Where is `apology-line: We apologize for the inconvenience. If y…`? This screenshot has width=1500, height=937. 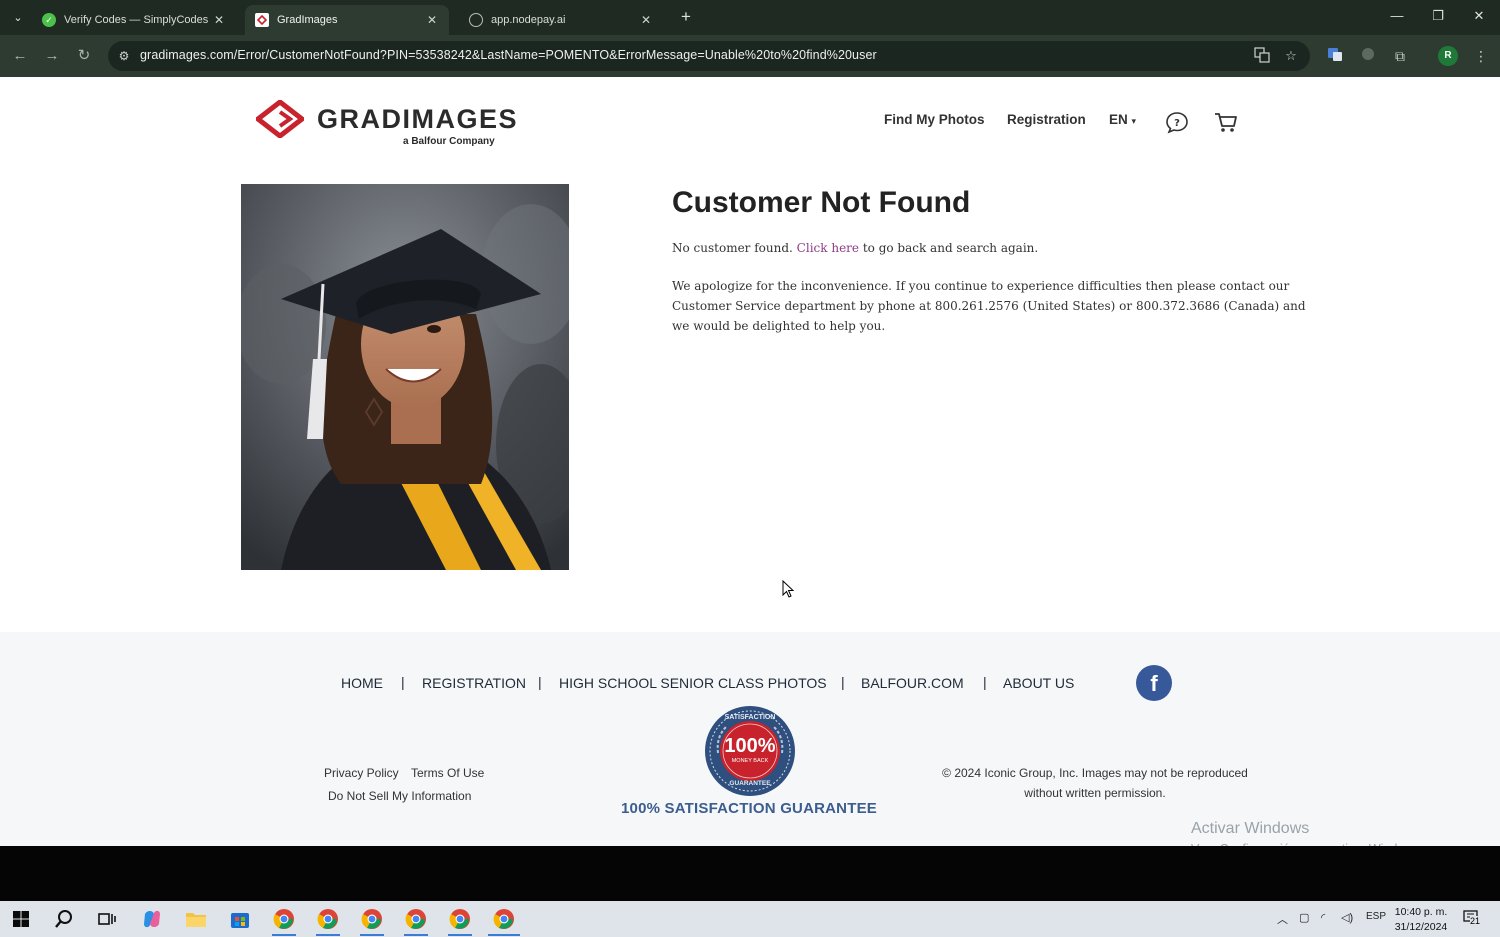 apology-line: We apologize for the inconvenience. If y… is located at coordinates (981, 286).